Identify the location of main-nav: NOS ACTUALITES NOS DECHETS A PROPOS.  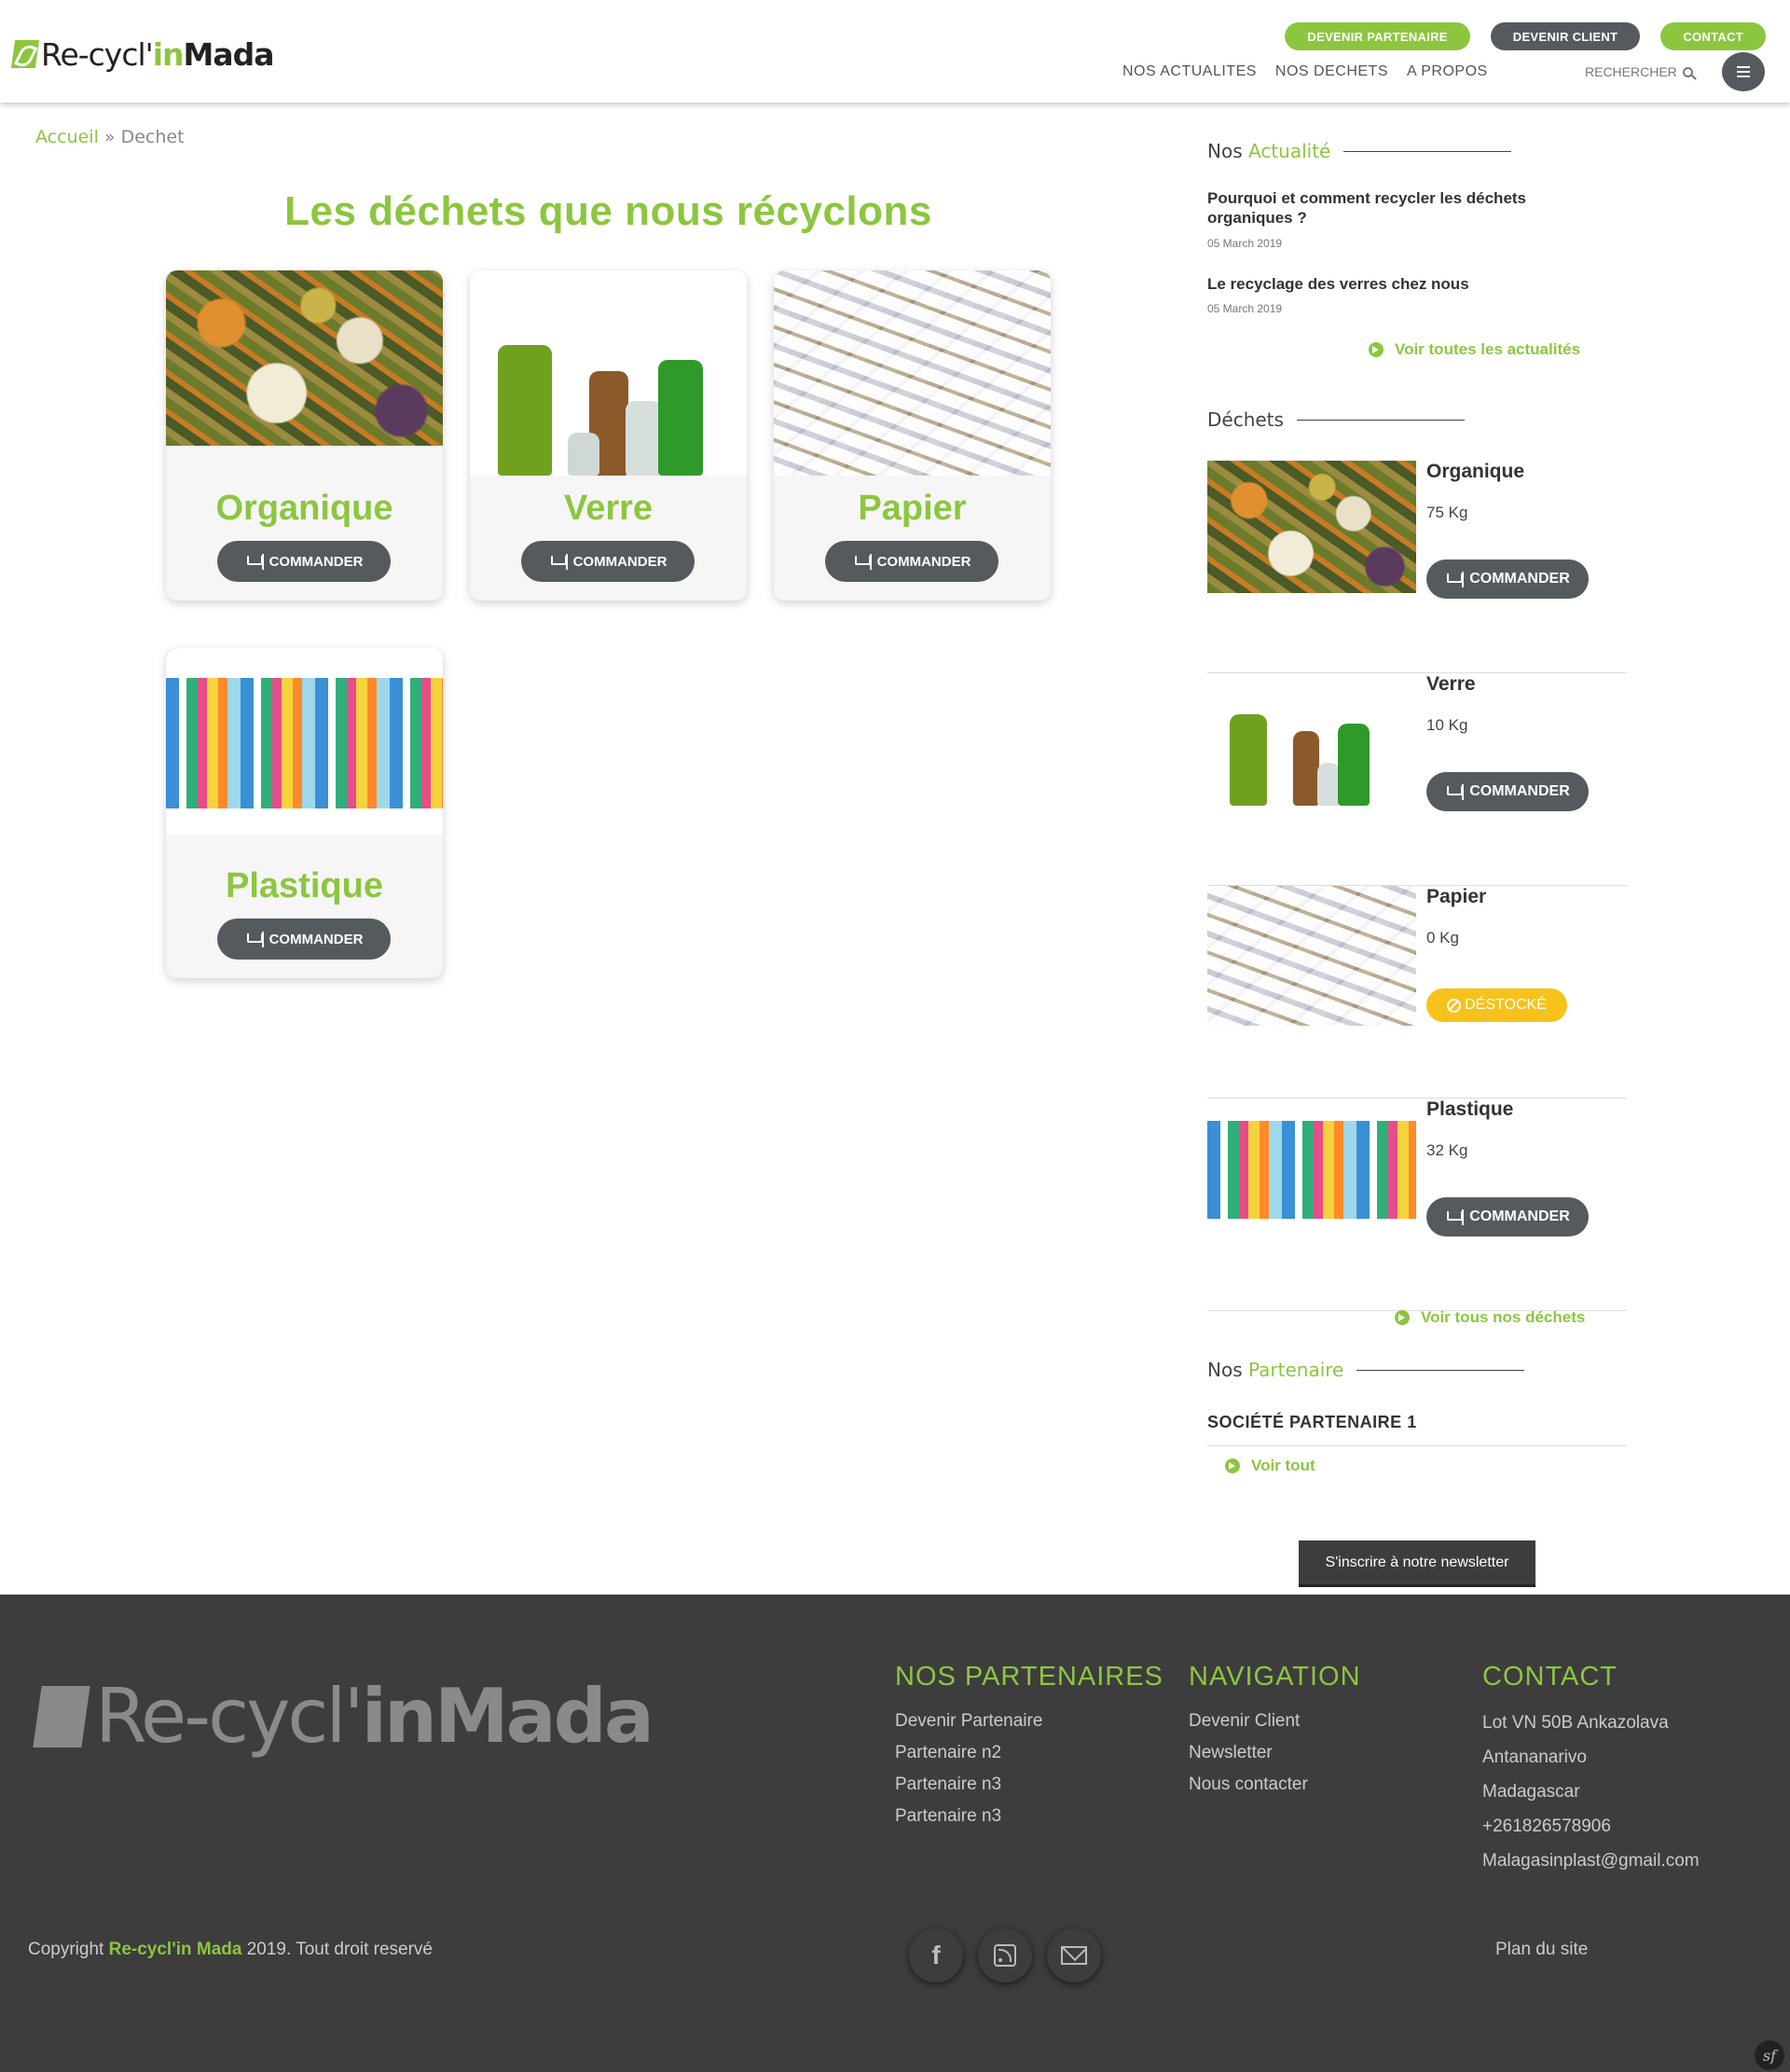
(1305, 71).